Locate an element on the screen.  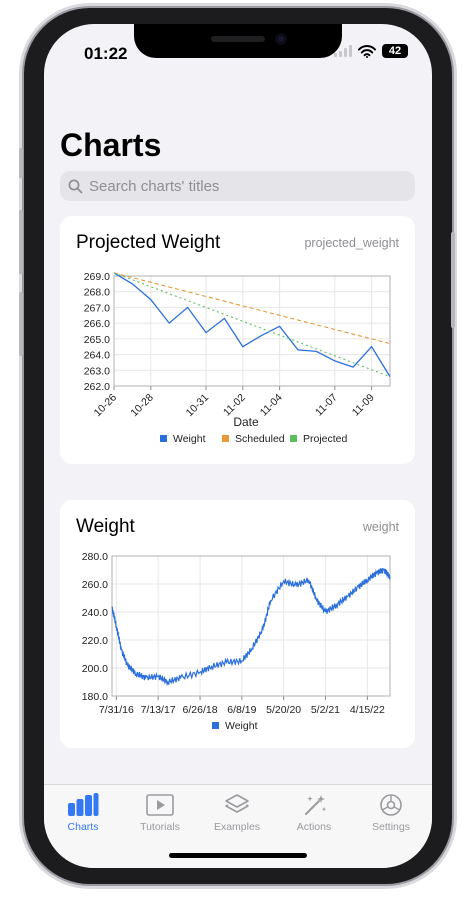
volume-down-button is located at coordinates (21, 324).